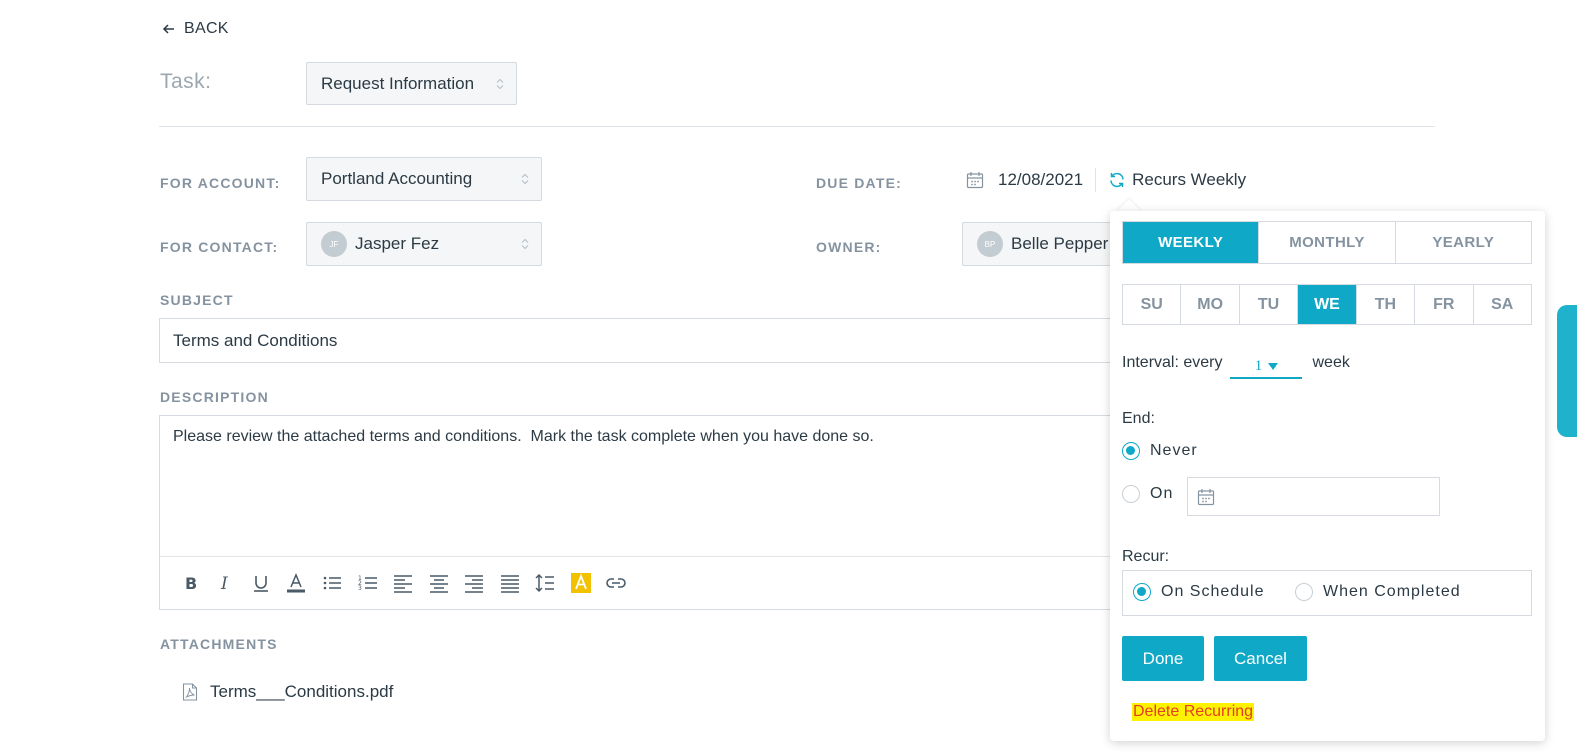  What do you see at coordinates (197, 300) in the screenshot?
I see `subject-label: SUBJECT` at bounding box center [197, 300].